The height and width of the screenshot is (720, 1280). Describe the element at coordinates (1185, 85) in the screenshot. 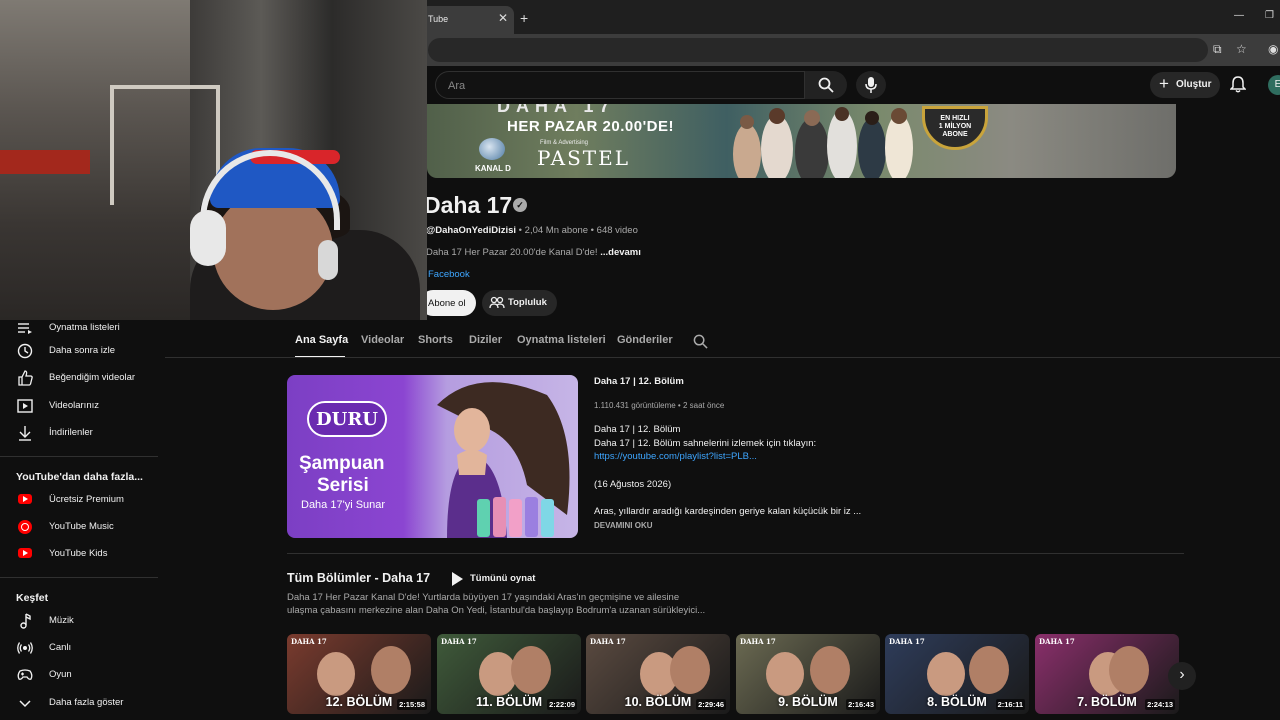

I see `create-button: + Oluştur` at that location.